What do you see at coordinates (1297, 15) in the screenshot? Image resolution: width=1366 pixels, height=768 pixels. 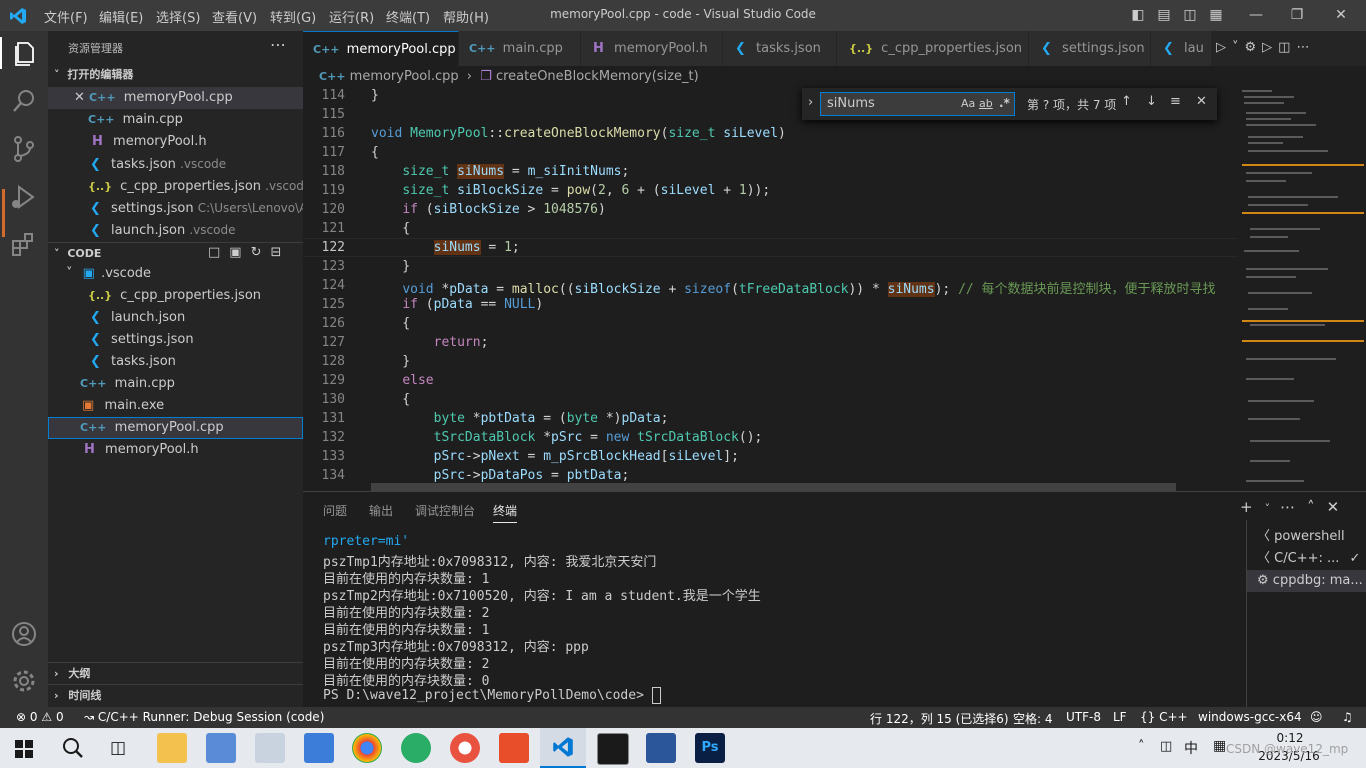 I see `restore-icon: ❐` at bounding box center [1297, 15].